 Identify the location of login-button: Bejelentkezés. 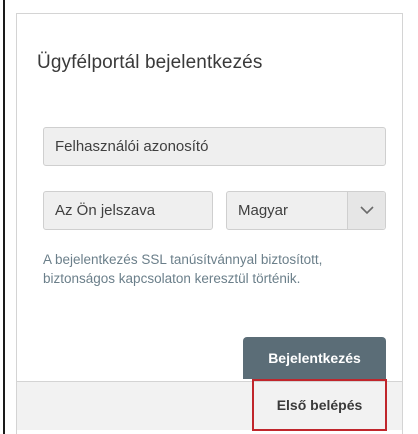
(314, 358).